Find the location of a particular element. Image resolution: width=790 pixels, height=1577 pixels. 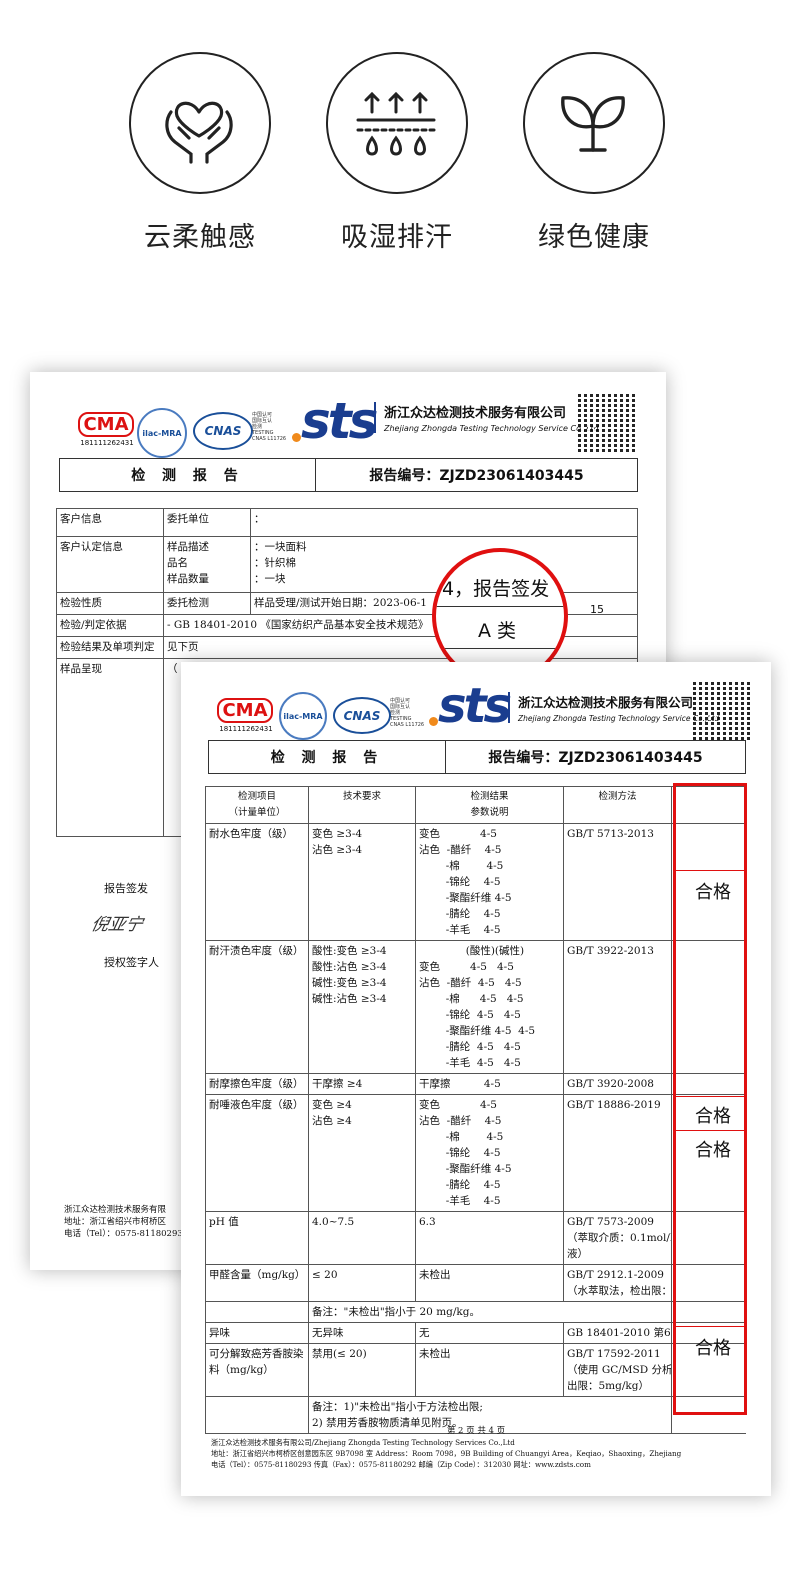

back-date-tail: 15 is located at coordinates (597, 609).